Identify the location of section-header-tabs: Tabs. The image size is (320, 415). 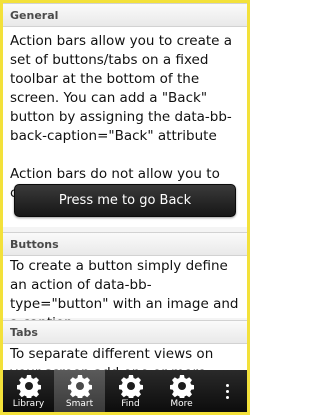
(125, 332).